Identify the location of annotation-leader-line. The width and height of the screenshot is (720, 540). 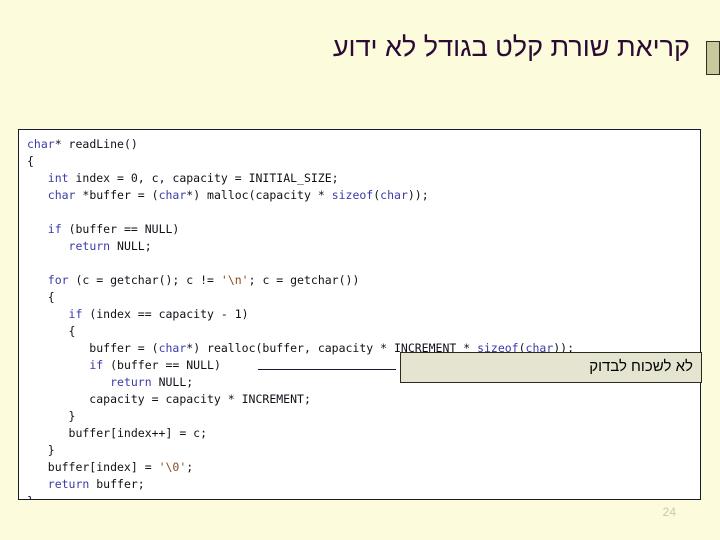
(327, 369).